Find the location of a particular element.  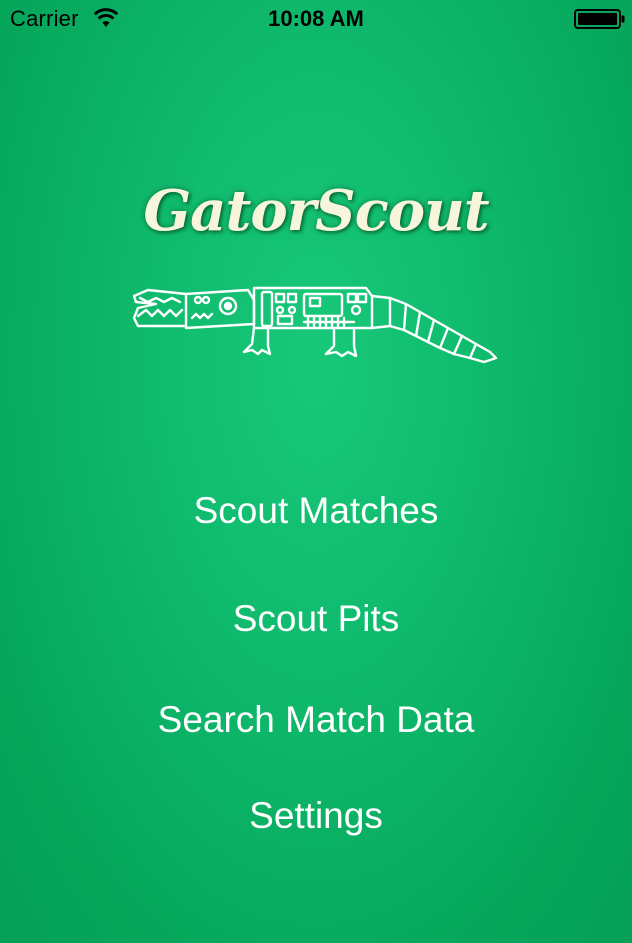

battery-icon is located at coordinates (599, 19).